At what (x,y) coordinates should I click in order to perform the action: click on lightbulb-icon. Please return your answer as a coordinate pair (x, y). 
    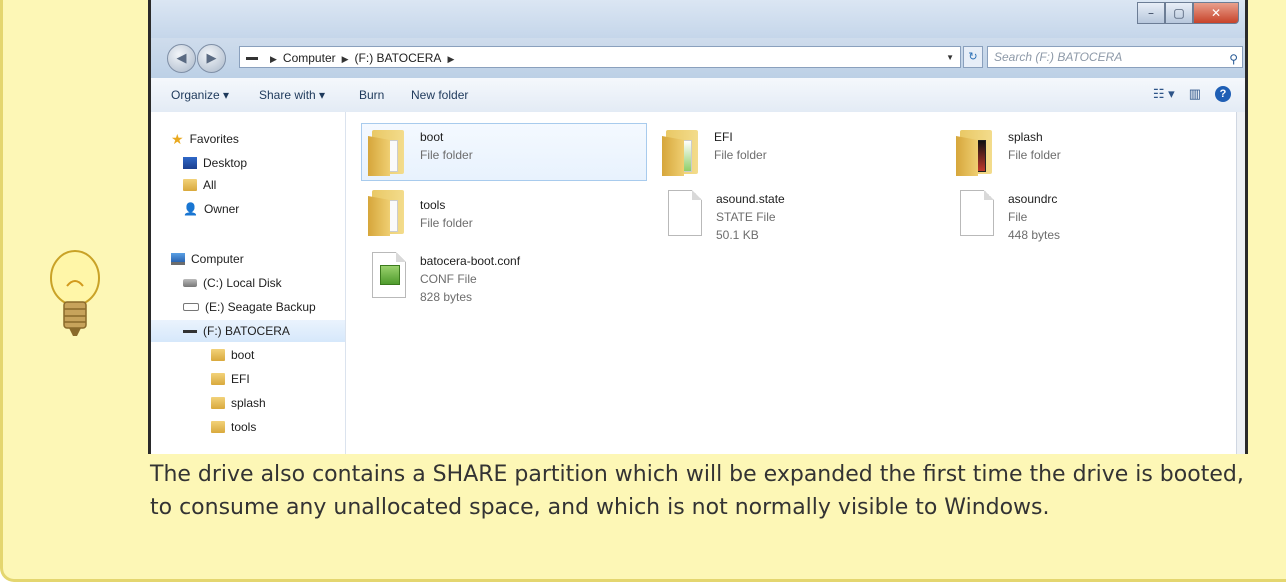
    Looking at the image, I should click on (75, 293).